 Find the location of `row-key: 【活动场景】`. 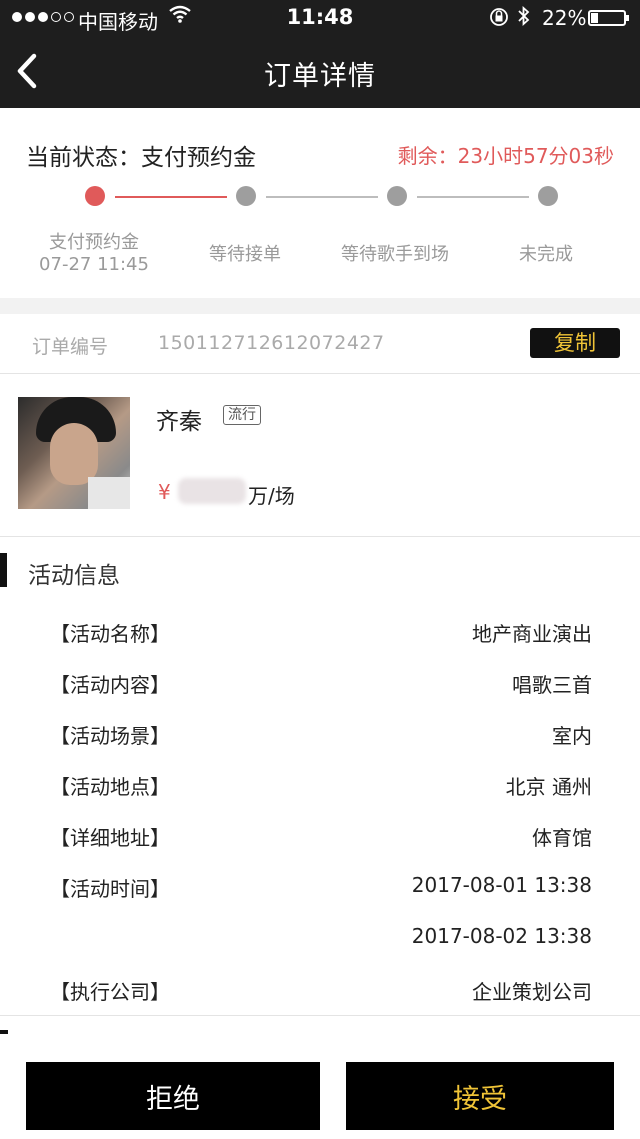

row-key: 【活动场景】 is located at coordinates (110, 736).